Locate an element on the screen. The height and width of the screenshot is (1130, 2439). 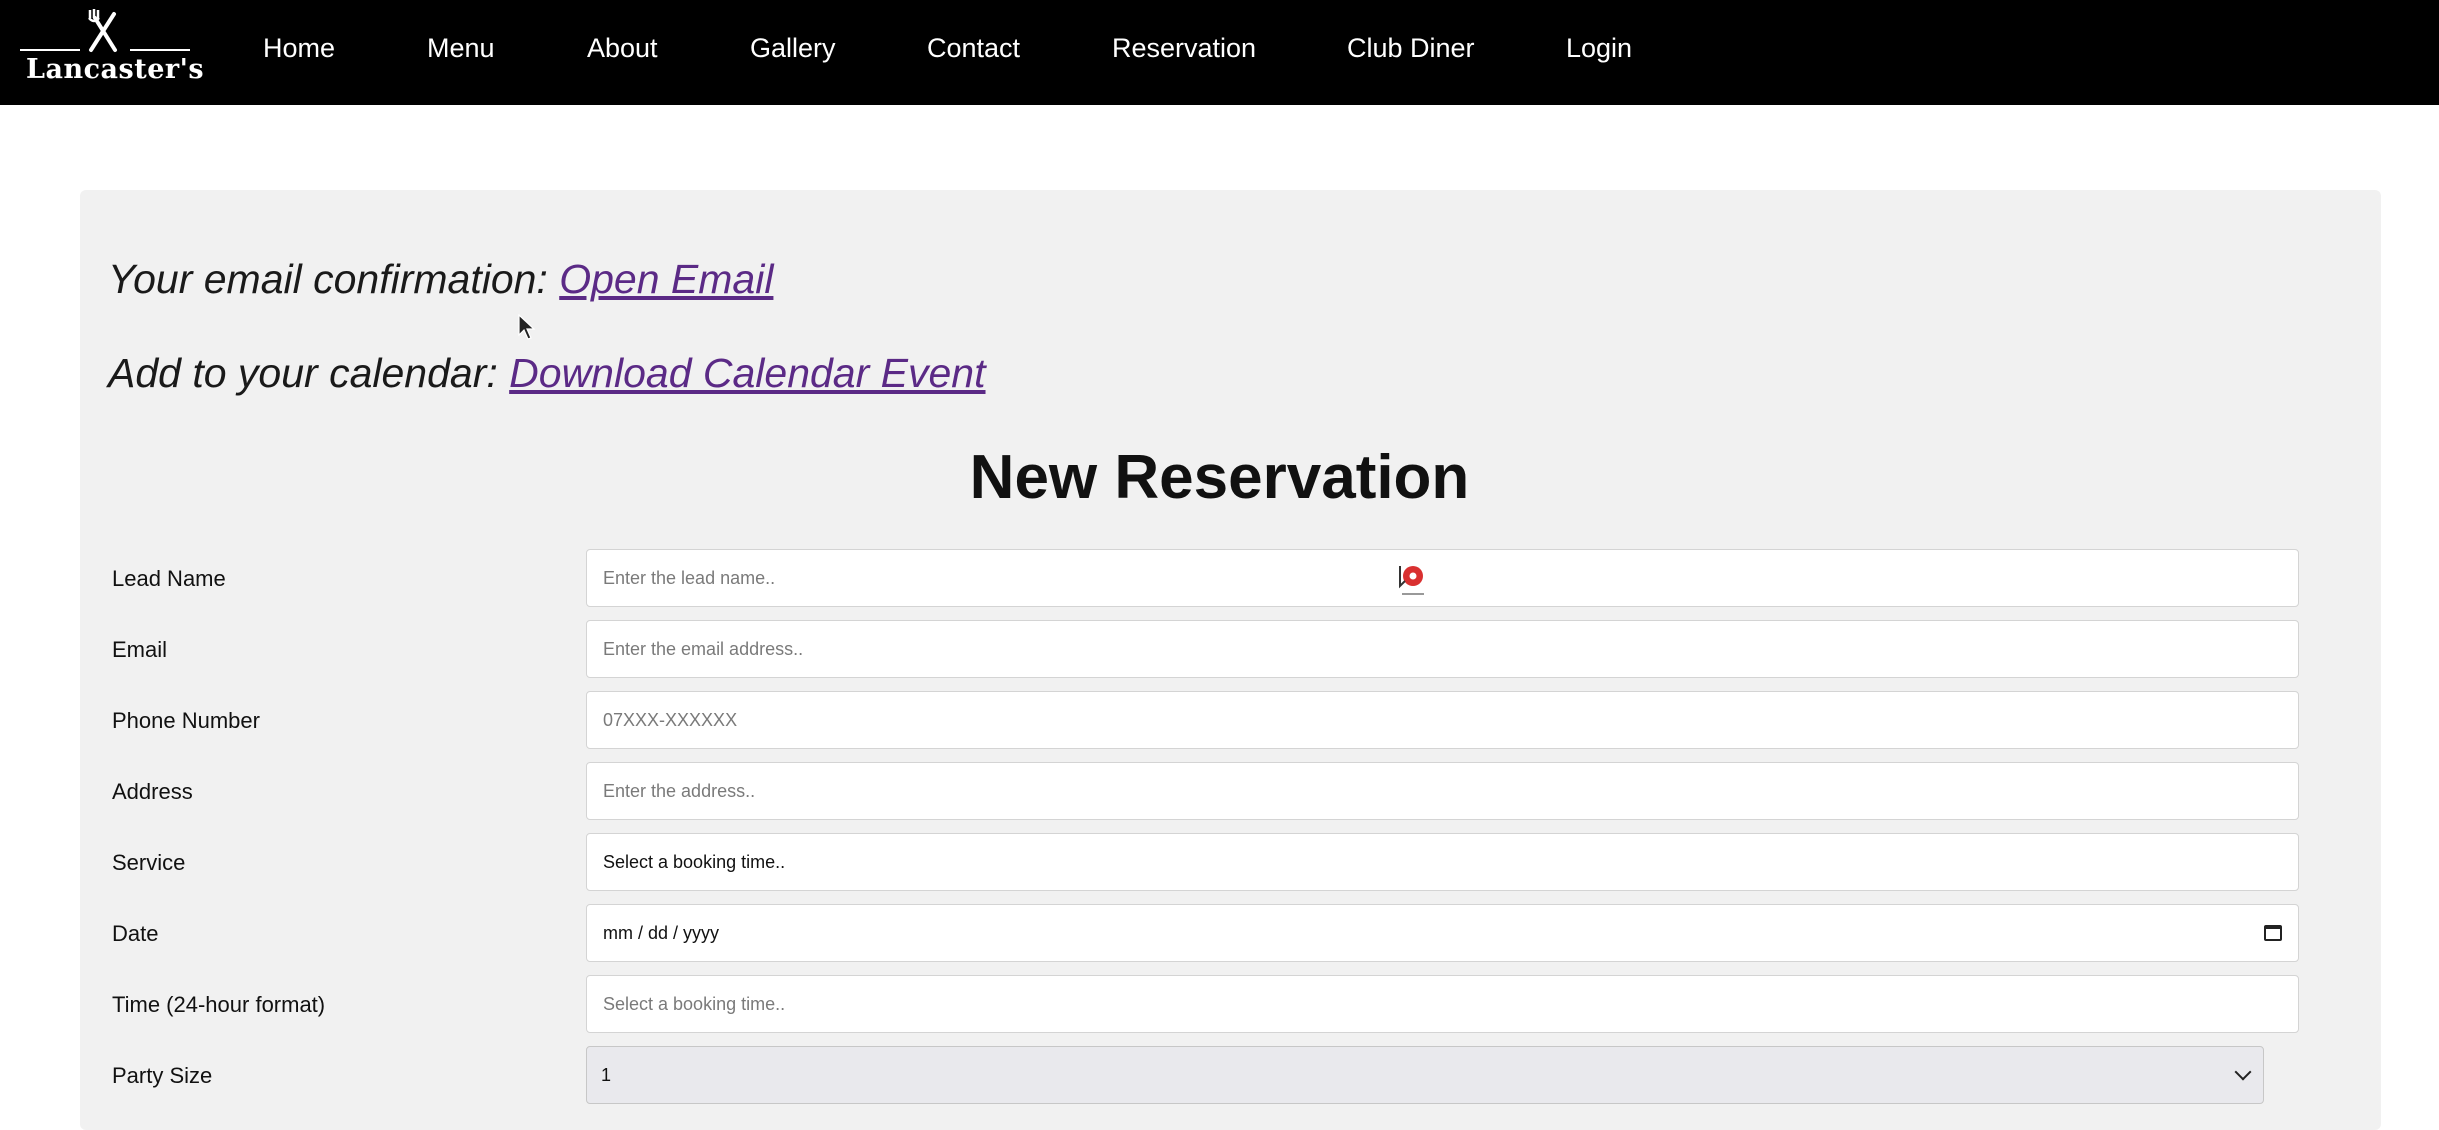
email-confirmation-line: Your email confirmation: Open Email is located at coordinates (440, 279).